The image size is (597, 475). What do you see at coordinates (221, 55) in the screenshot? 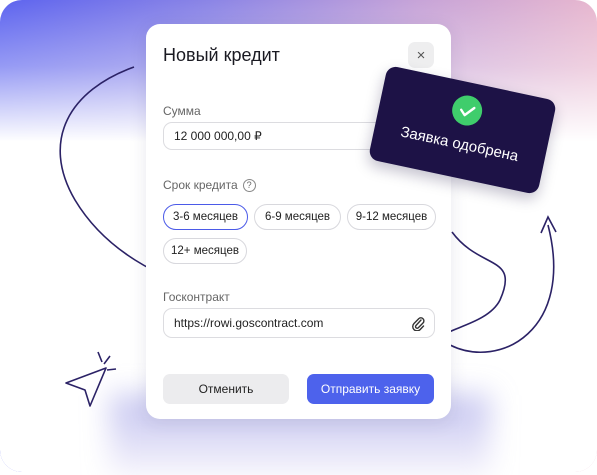
I see `dialog-title: Новый кредит` at bounding box center [221, 55].